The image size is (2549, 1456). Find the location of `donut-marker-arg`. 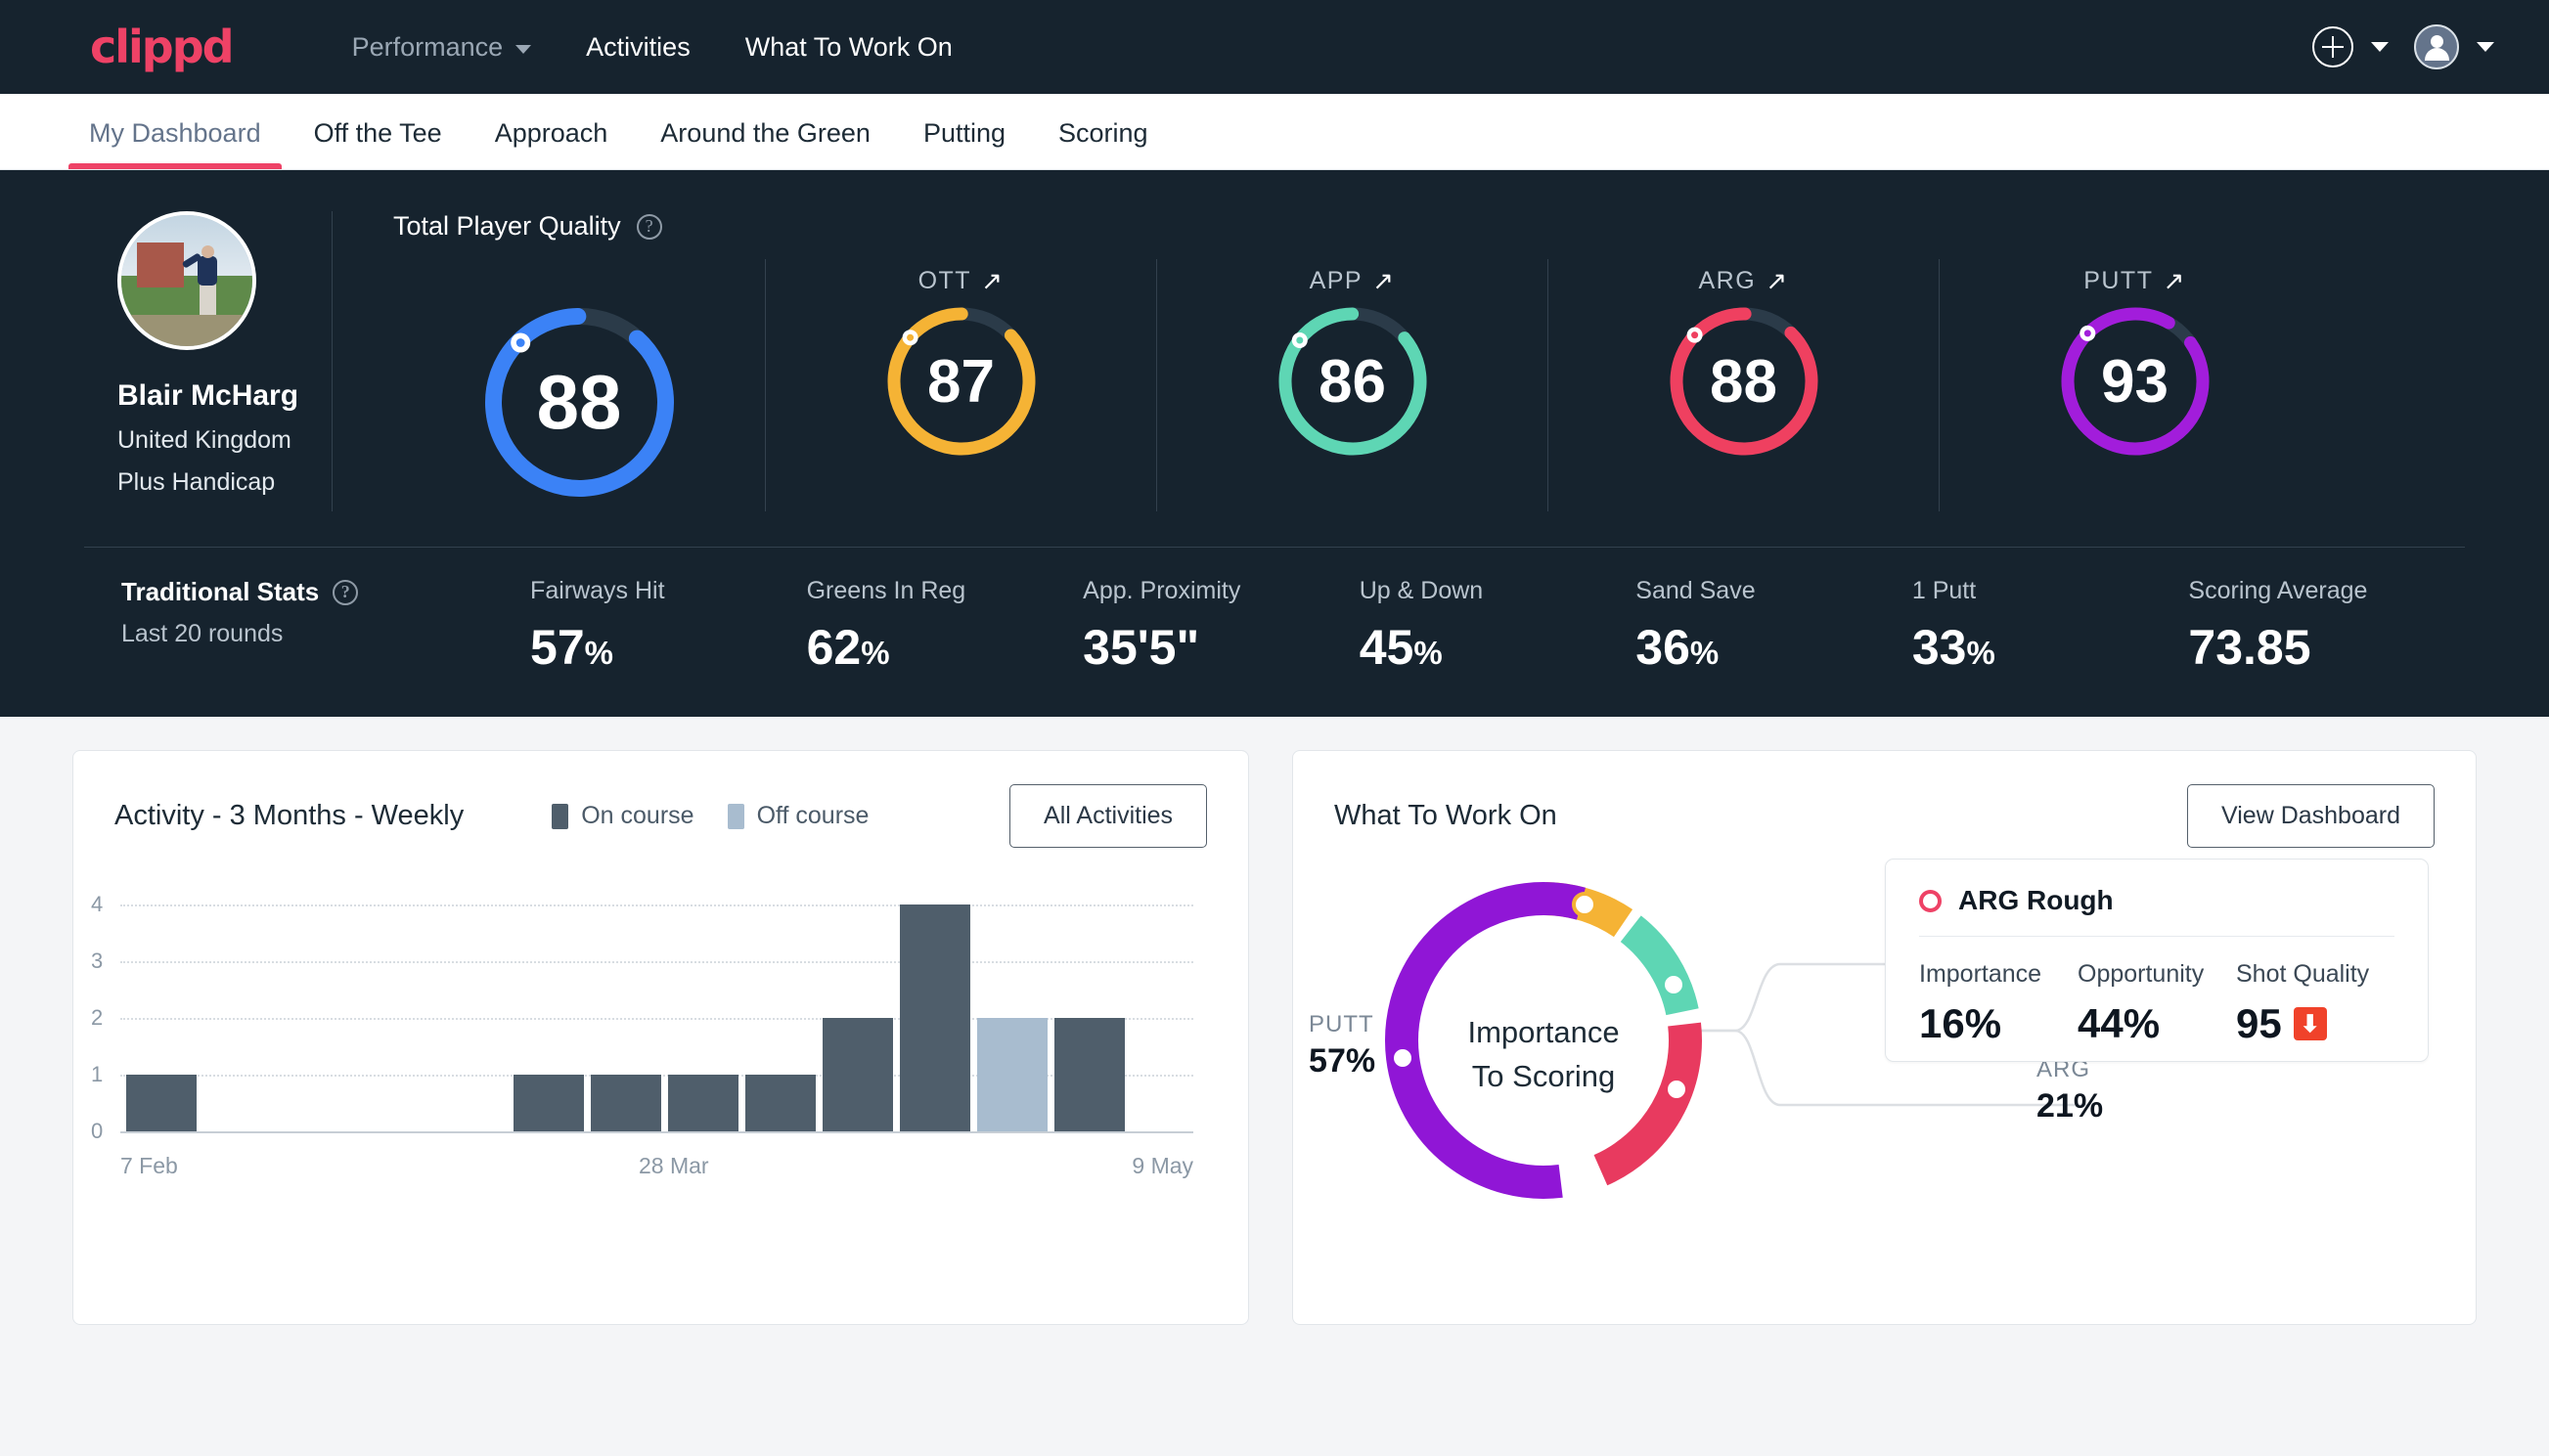

donut-marker-arg is located at coordinates (1677, 1089).